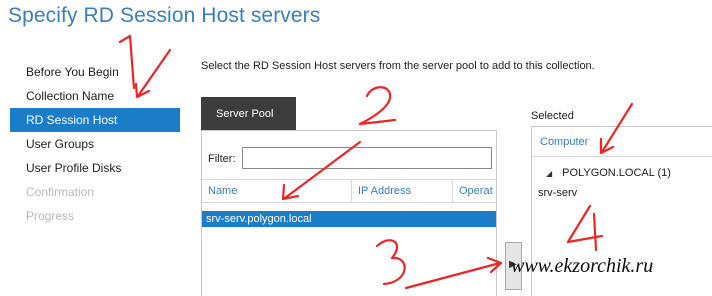  I want to click on nav-item-before-you-begin: Before You Begin, so click(95, 72).